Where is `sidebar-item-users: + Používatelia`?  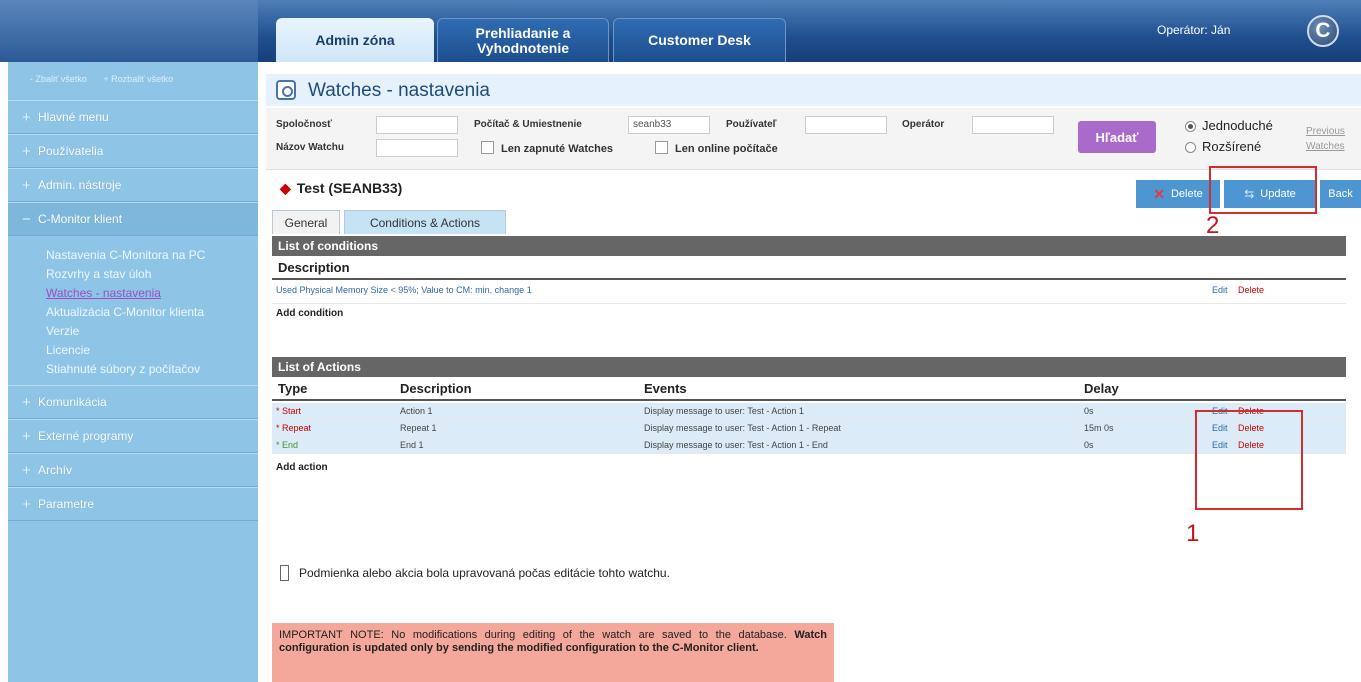
sidebar-item-users: + Používatelia is located at coordinates (133, 151).